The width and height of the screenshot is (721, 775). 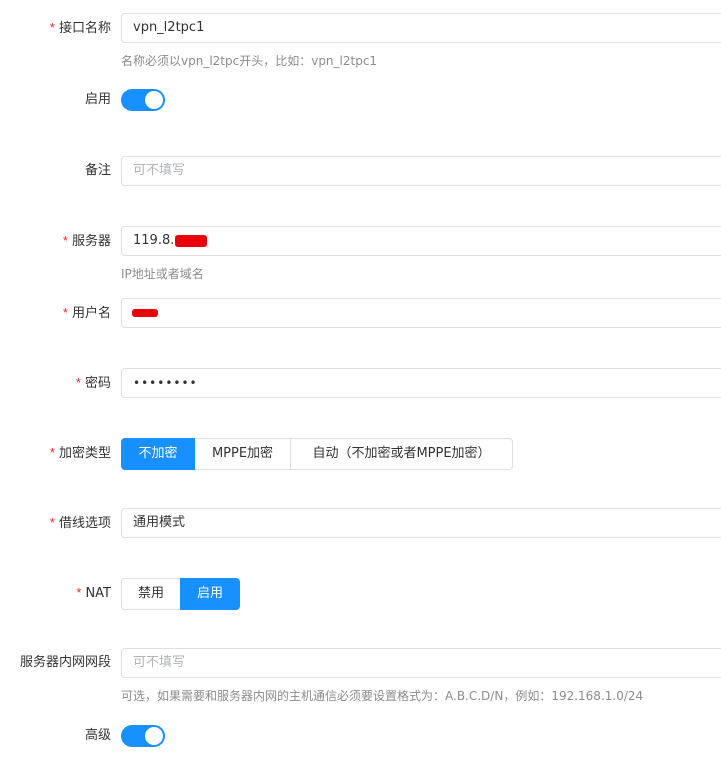 I want to click on enable-label: 启用, so click(x=97, y=99).